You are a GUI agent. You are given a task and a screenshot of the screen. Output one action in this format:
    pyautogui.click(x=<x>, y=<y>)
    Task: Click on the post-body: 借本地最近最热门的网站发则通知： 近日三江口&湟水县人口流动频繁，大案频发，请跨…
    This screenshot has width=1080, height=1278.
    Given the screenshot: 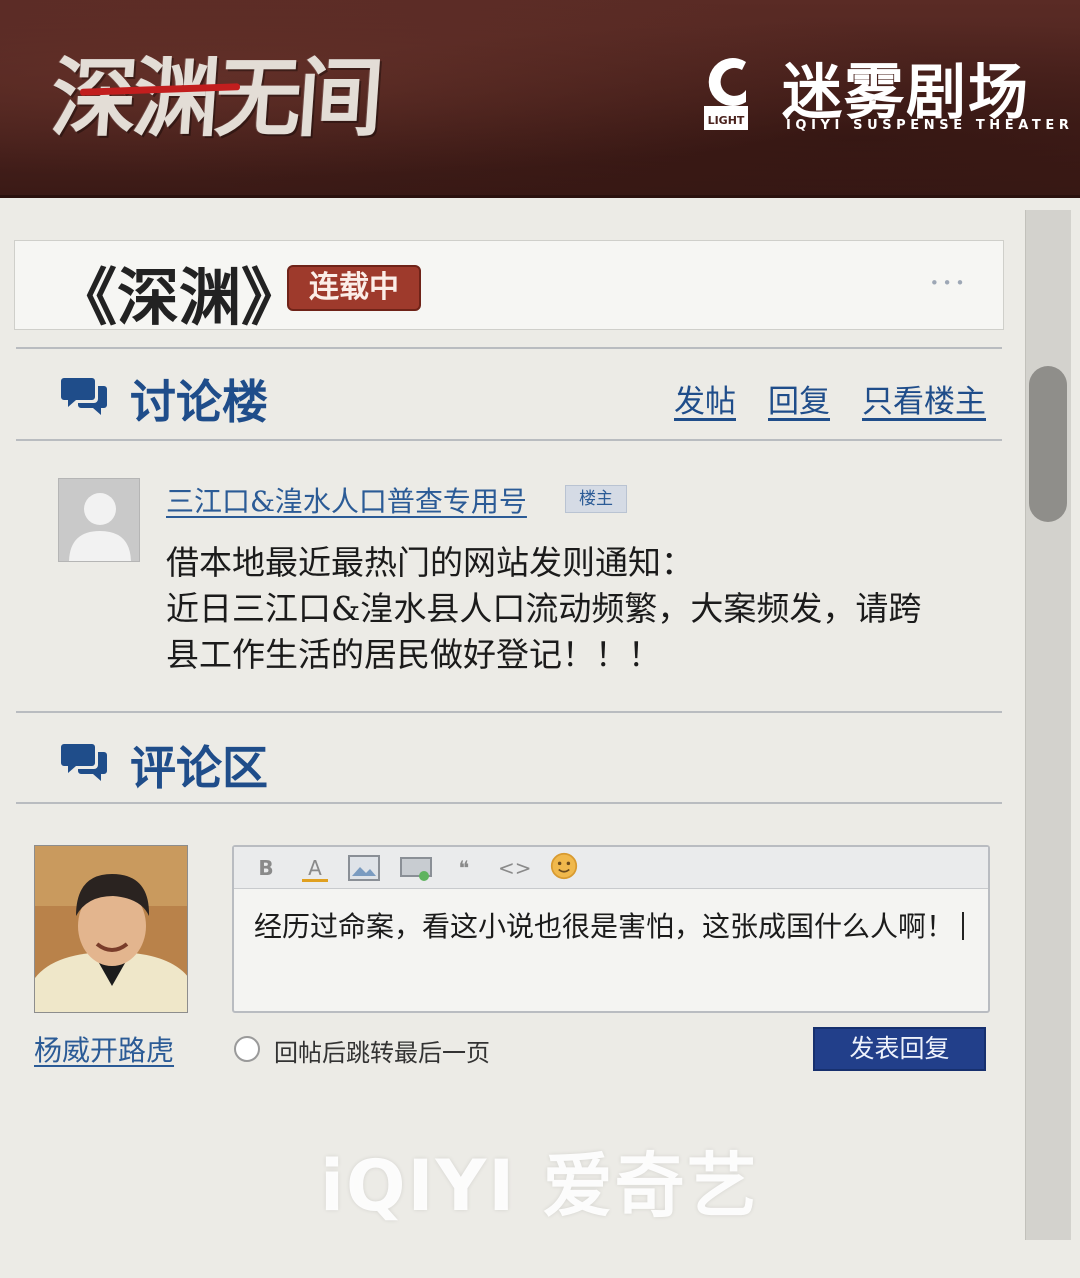 What is the action you would take?
    pyautogui.click(x=581, y=609)
    